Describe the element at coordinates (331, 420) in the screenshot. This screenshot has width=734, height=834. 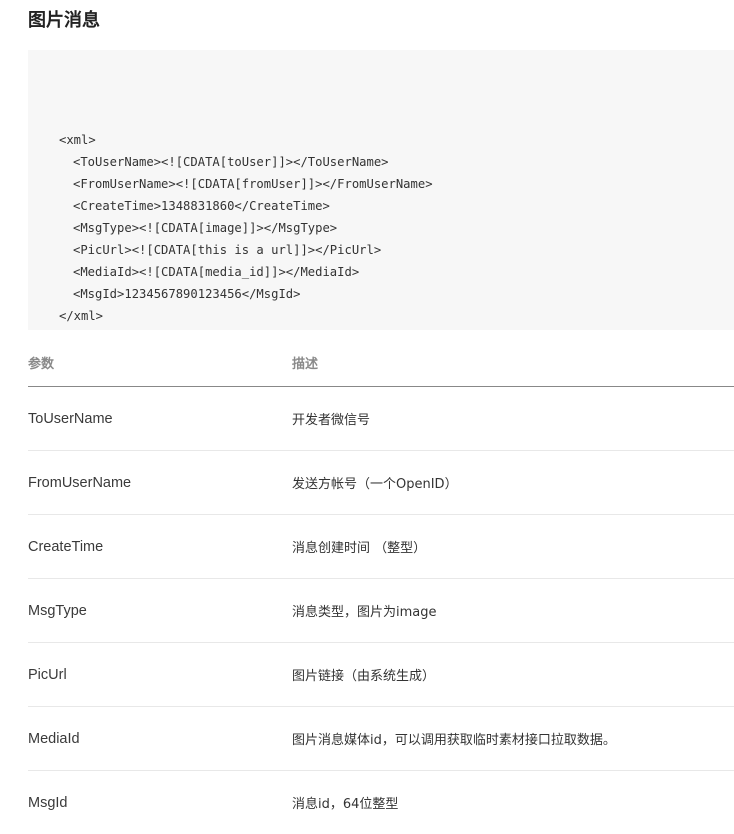
I see `param-desc: 开发者微信号` at that location.